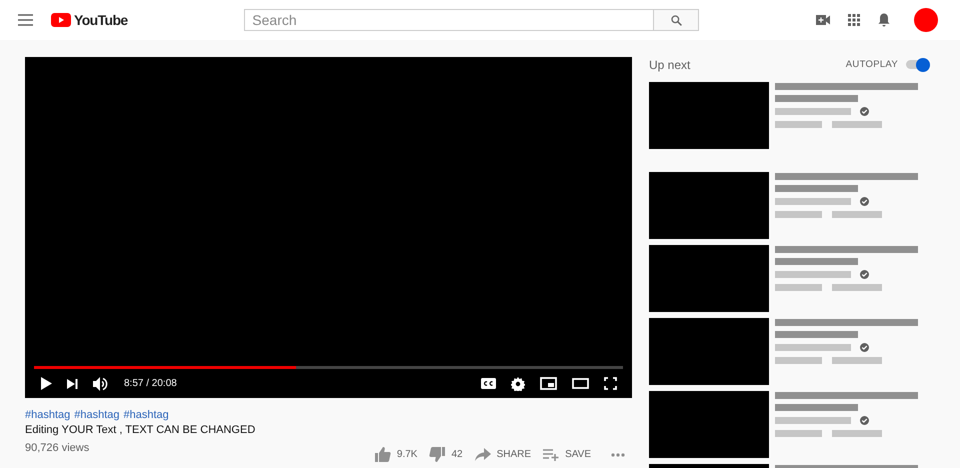 The height and width of the screenshot is (468, 960). What do you see at coordinates (548, 383) in the screenshot?
I see `miniplayer-icon` at bounding box center [548, 383].